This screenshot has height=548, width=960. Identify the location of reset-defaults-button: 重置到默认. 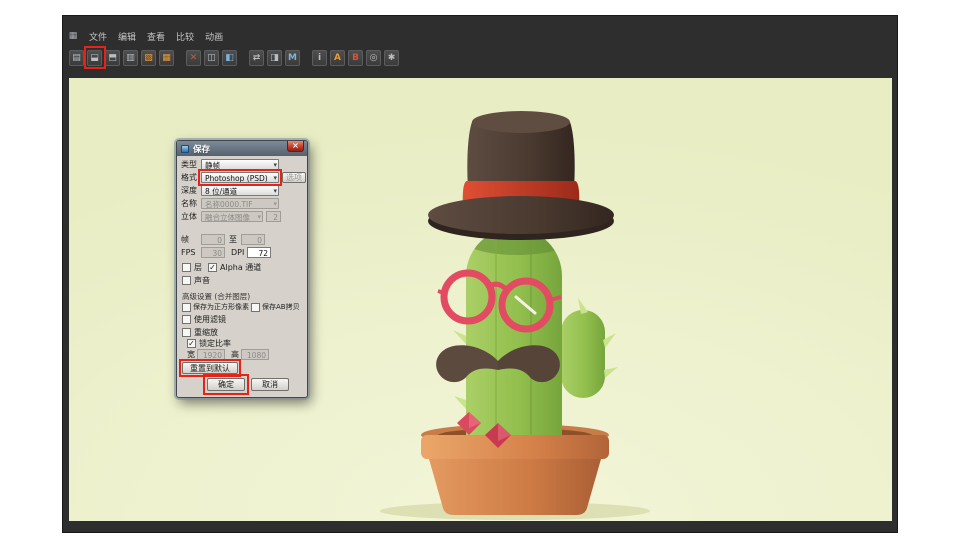
(210, 368).